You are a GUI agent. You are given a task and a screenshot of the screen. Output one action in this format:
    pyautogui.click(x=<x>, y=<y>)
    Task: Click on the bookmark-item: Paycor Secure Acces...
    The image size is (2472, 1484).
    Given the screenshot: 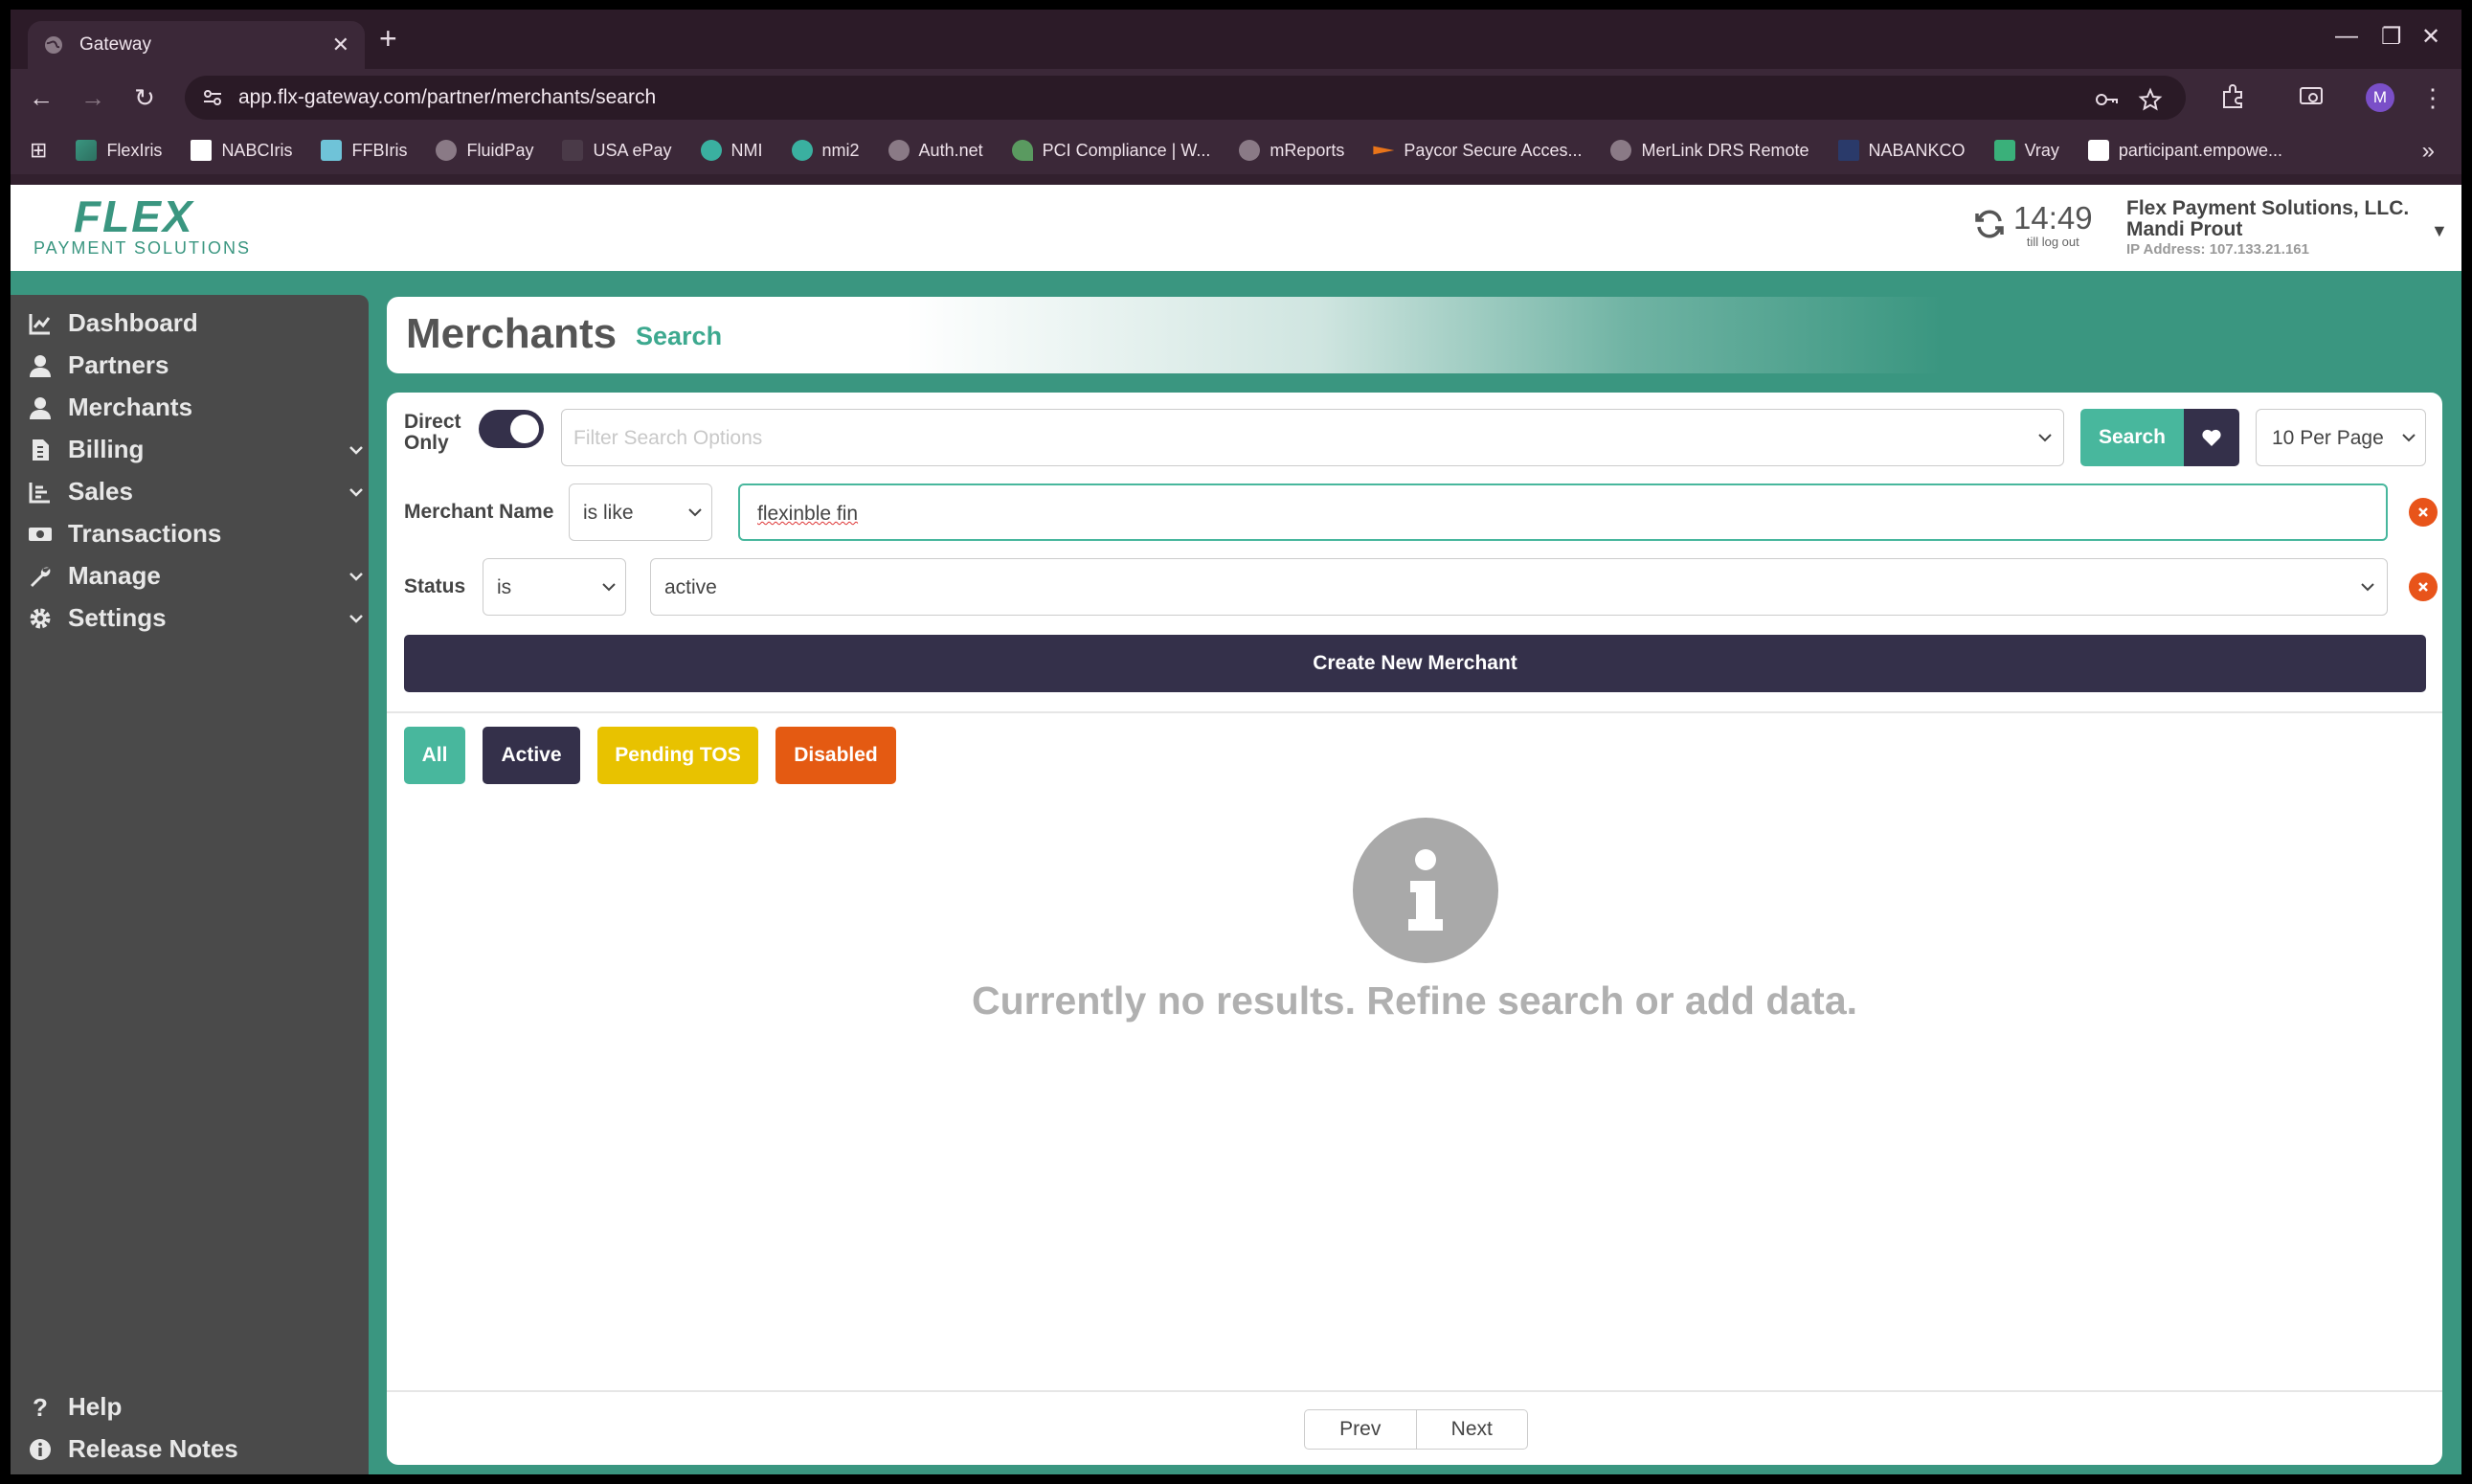 What is the action you would take?
    pyautogui.click(x=1477, y=150)
    